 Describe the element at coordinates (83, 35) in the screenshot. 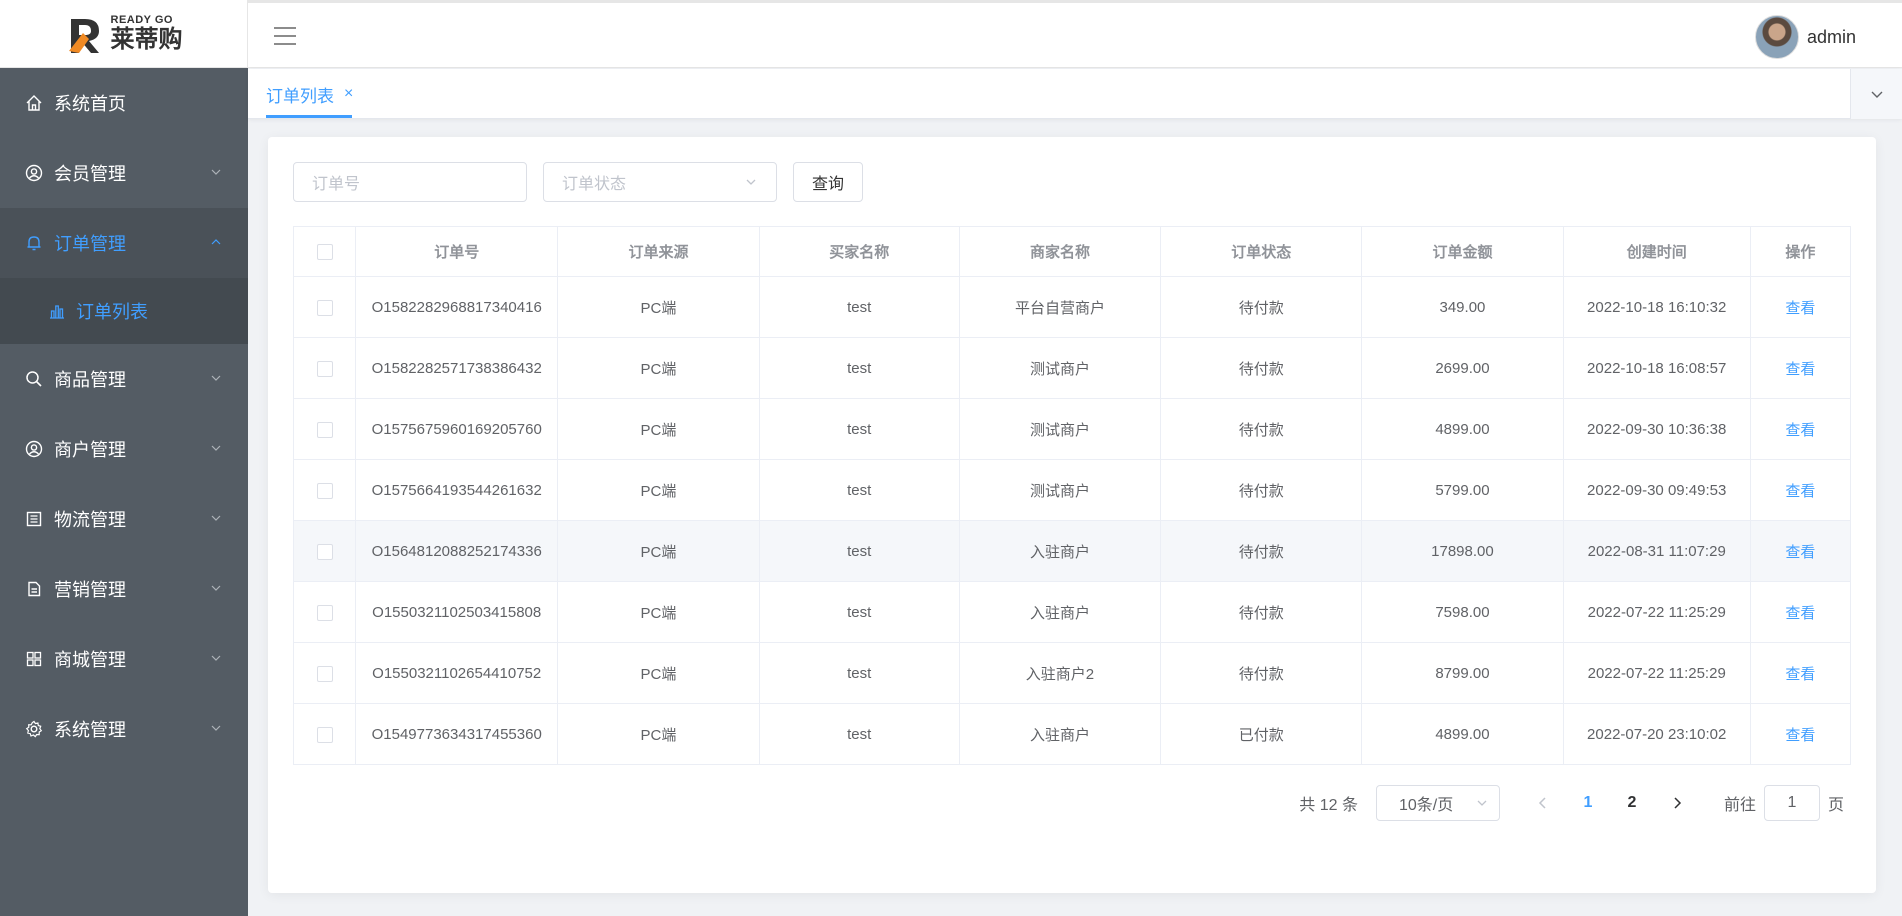

I see `logo-mark-icon` at that location.